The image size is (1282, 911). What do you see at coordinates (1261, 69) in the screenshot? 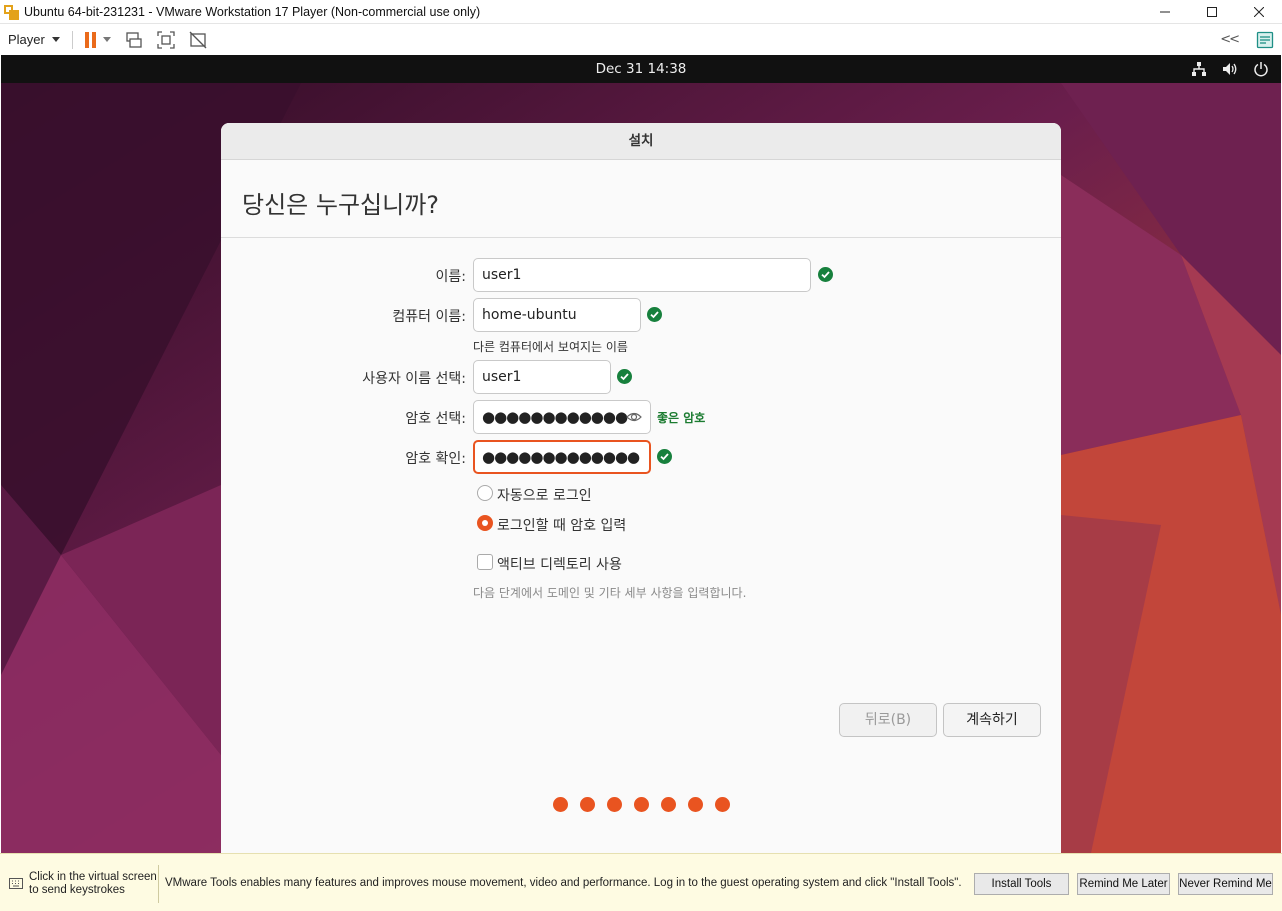
I see `power-icon` at bounding box center [1261, 69].